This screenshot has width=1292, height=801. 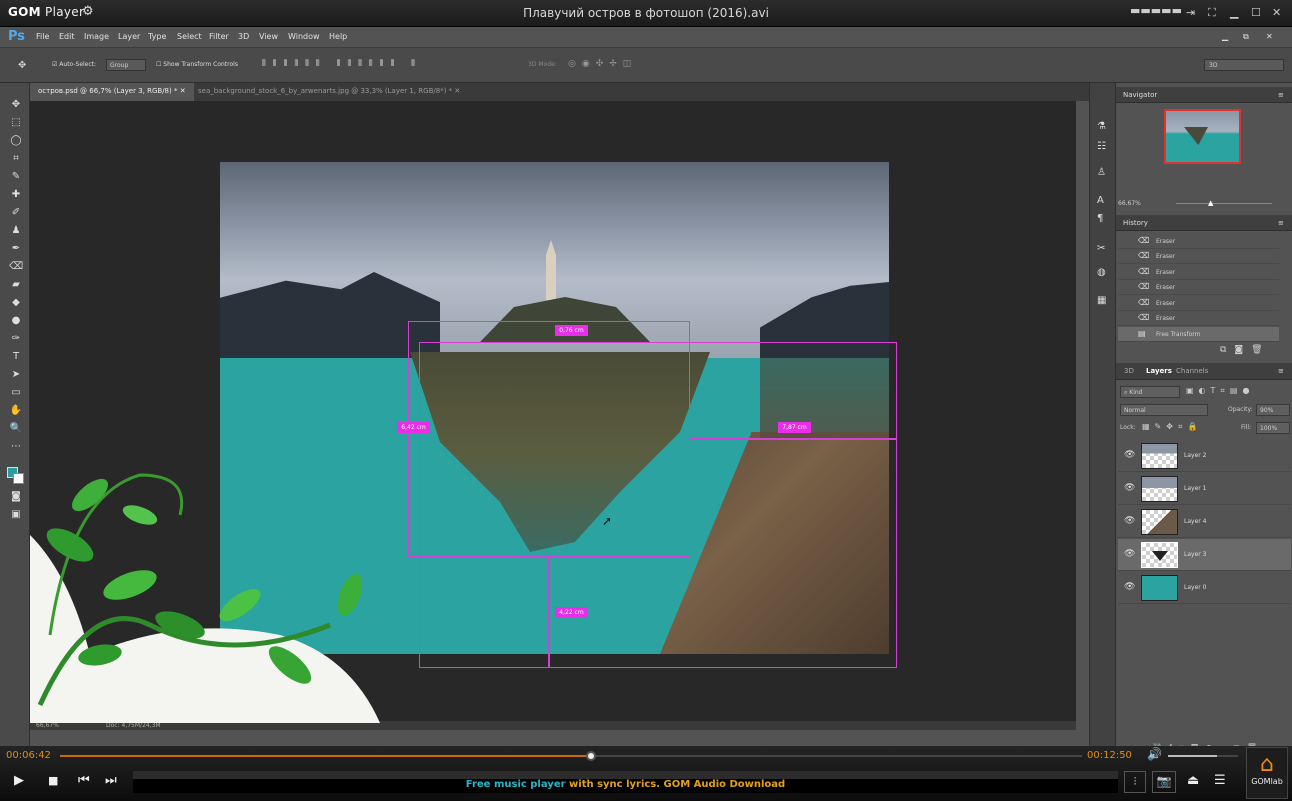 I want to click on ps-restore-icon: ⧉, so click(x=1246, y=37).